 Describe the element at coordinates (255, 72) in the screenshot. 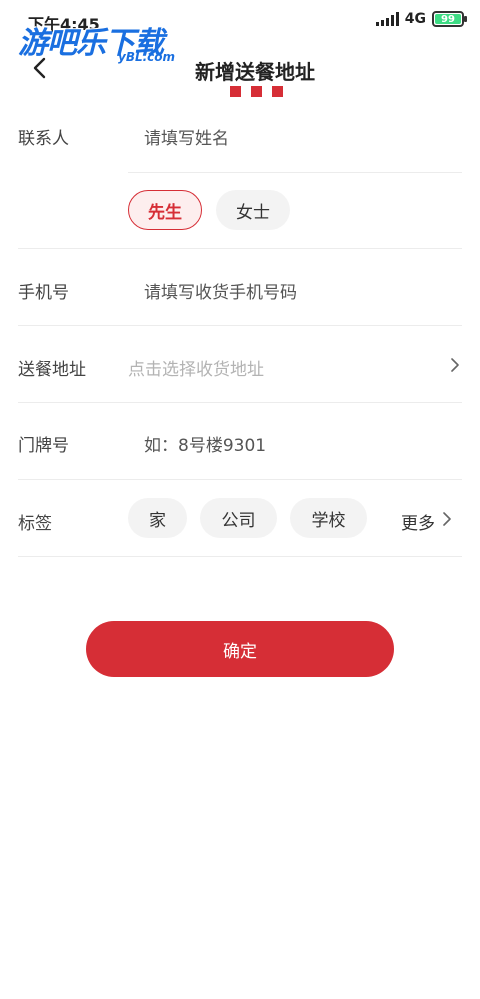

I see `page-title: 新增送餐地址` at that location.